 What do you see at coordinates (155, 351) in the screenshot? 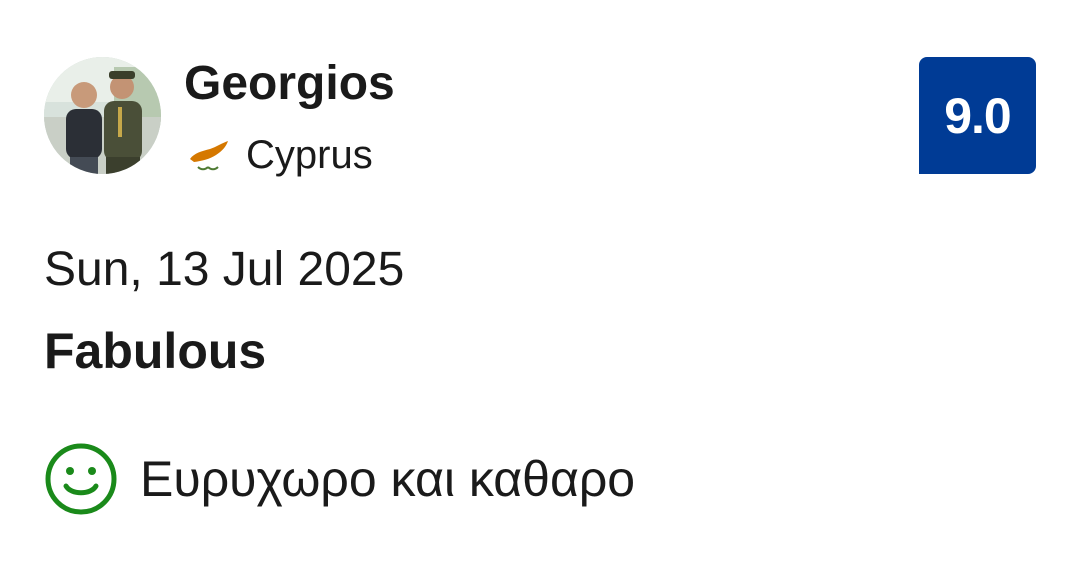
I see `review-title: Fabulous` at bounding box center [155, 351].